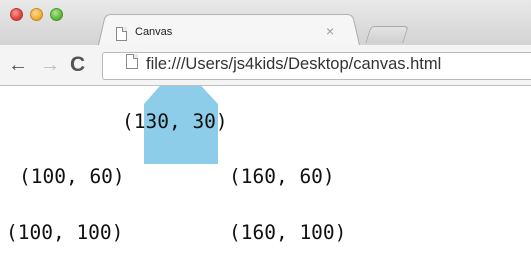 The width and height of the screenshot is (531, 257). I want to click on new-tab-button, so click(387, 34).